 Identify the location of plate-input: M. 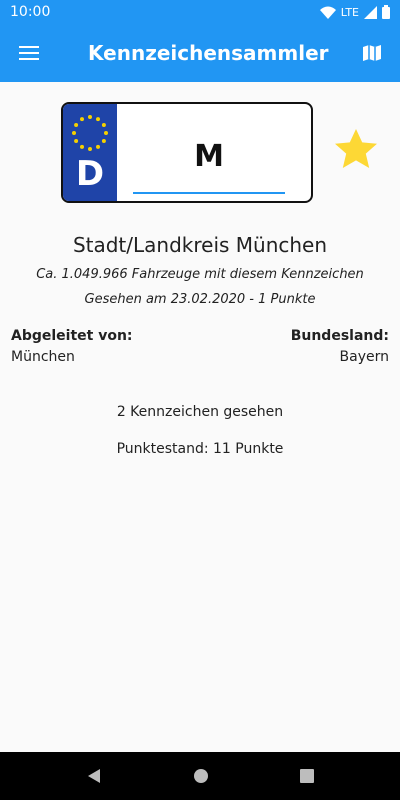
(209, 158).